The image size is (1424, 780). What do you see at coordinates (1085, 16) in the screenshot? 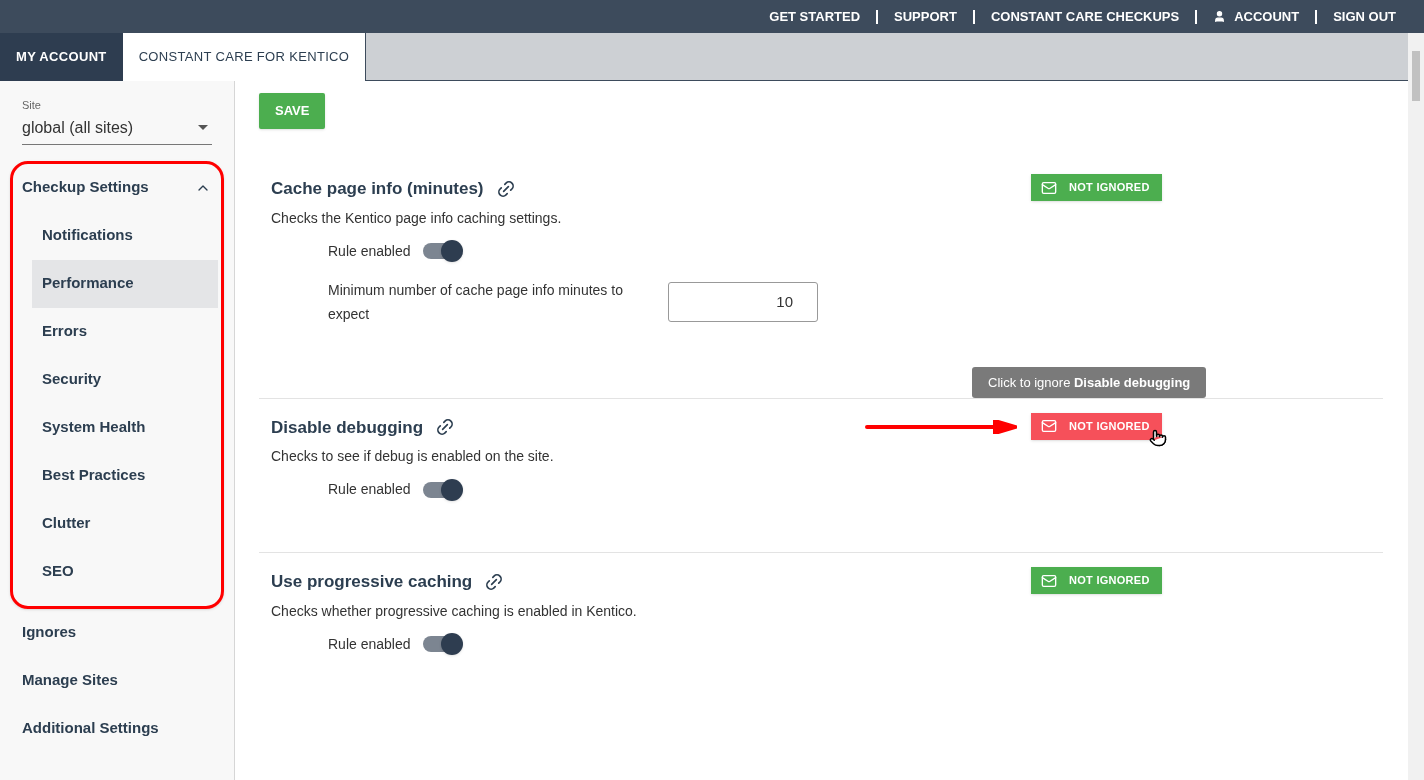
I see `nav-link: CONSTANT CARE CHECKUPS` at bounding box center [1085, 16].